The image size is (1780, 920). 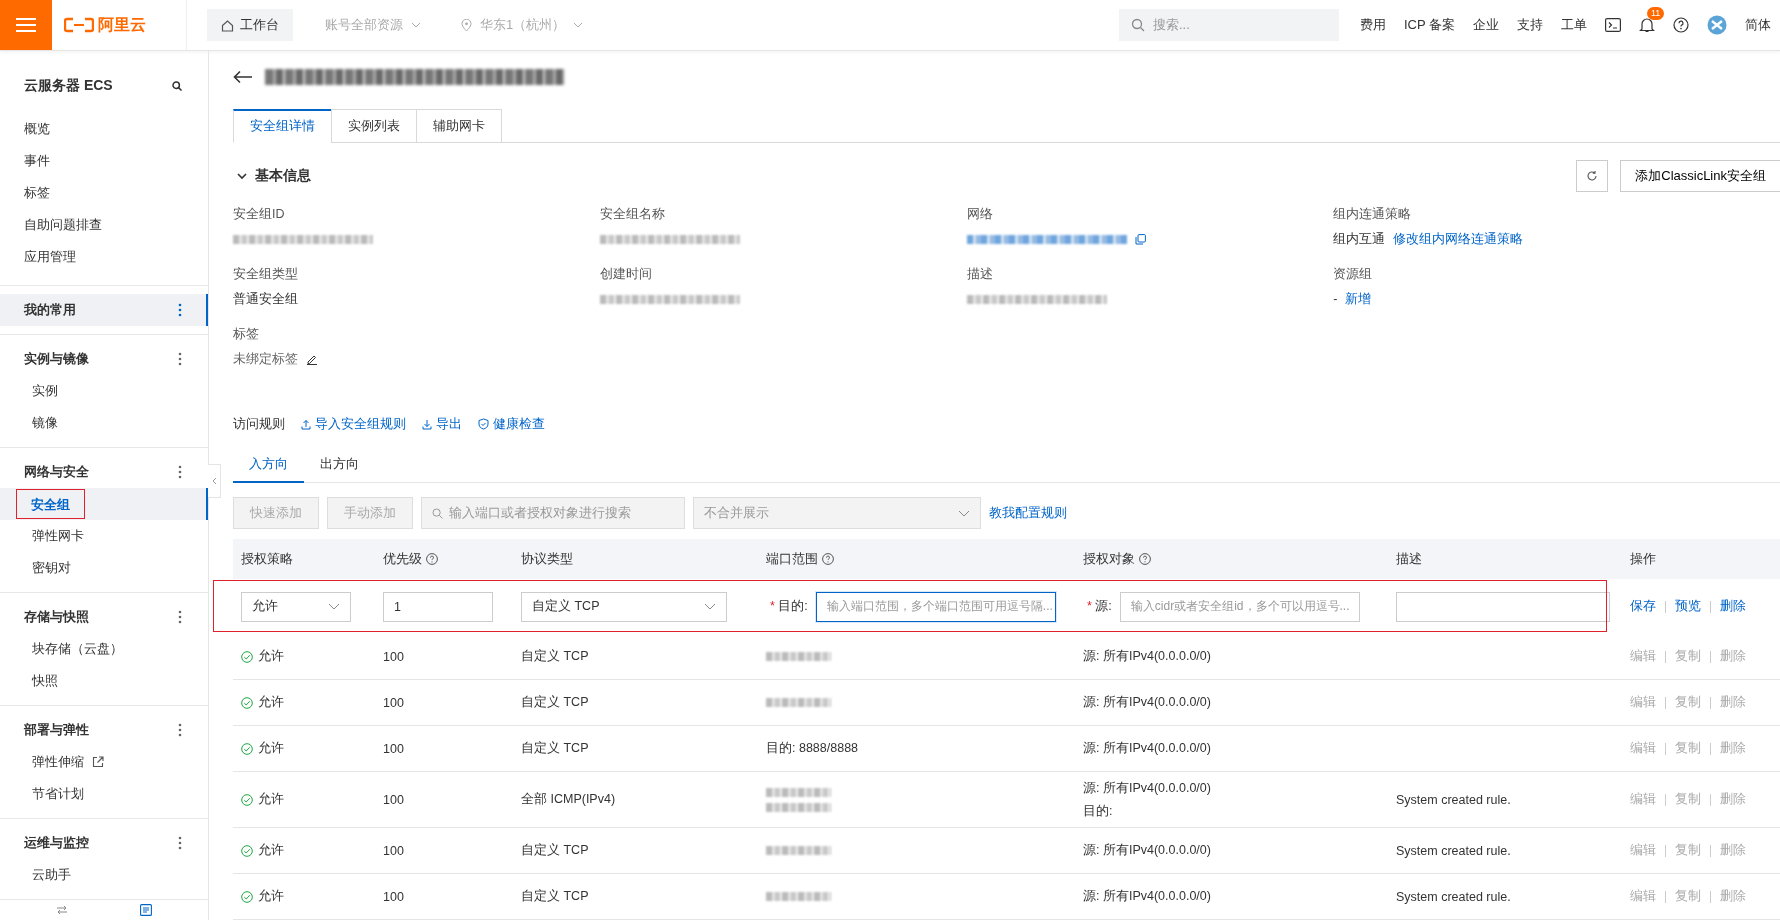 I want to click on copy-icon, so click(x=1140, y=239).